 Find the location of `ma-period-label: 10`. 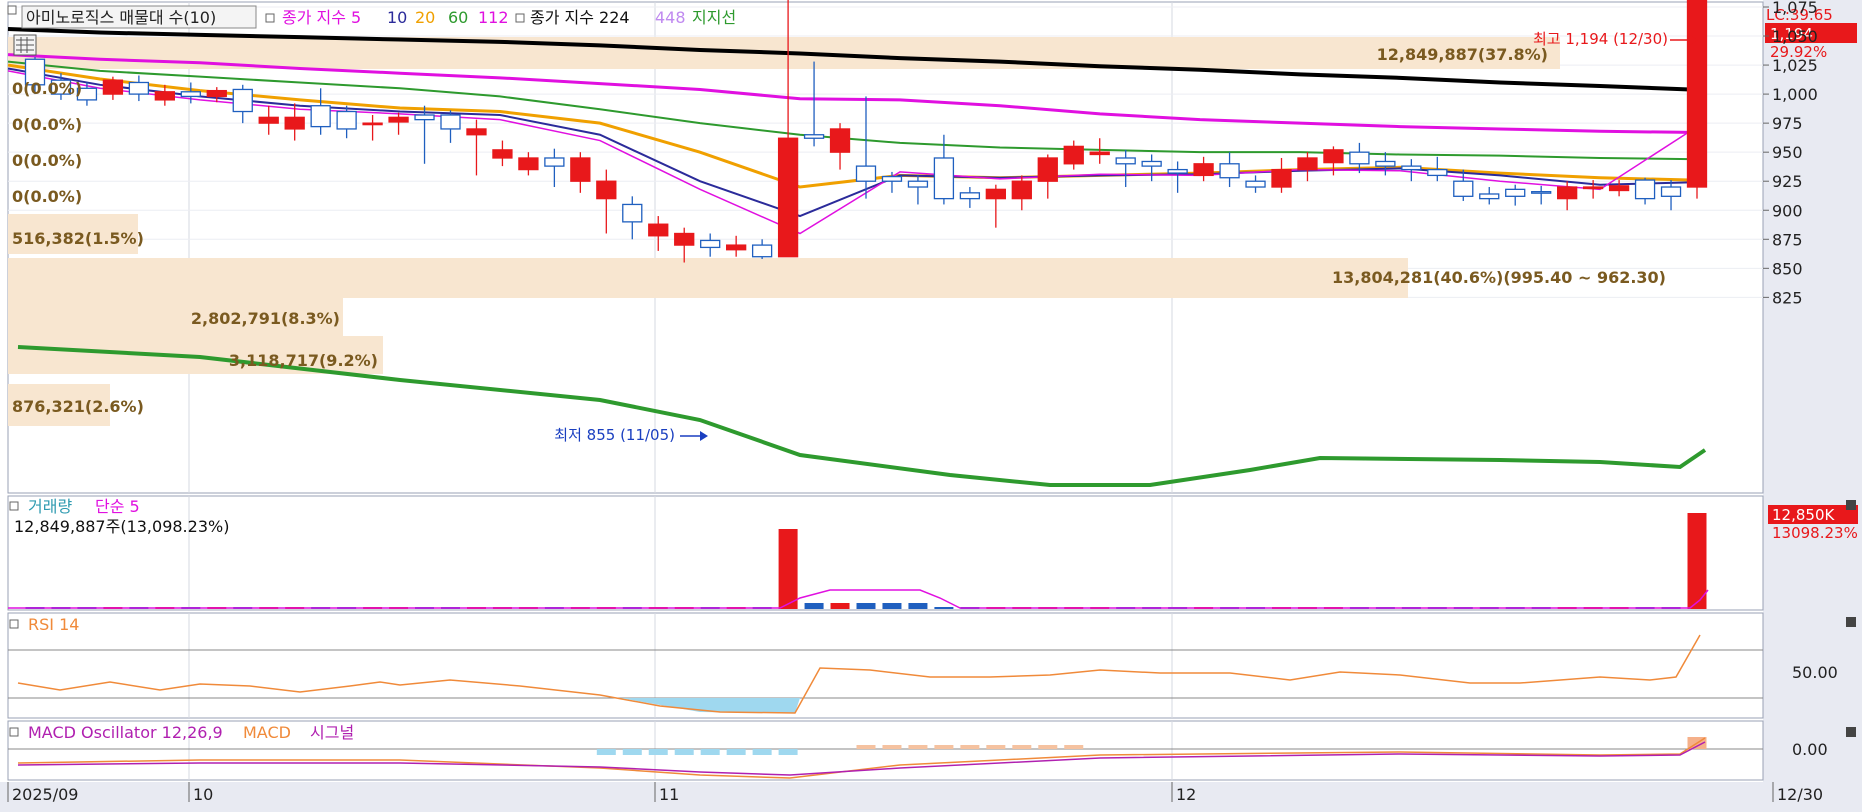

ma-period-label: 10 is located at coordinates (397, 17).